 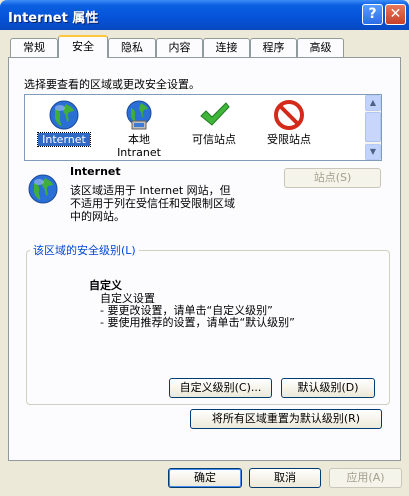 I want to click on sites-button: 站点(S), so click(x=332, y=178).